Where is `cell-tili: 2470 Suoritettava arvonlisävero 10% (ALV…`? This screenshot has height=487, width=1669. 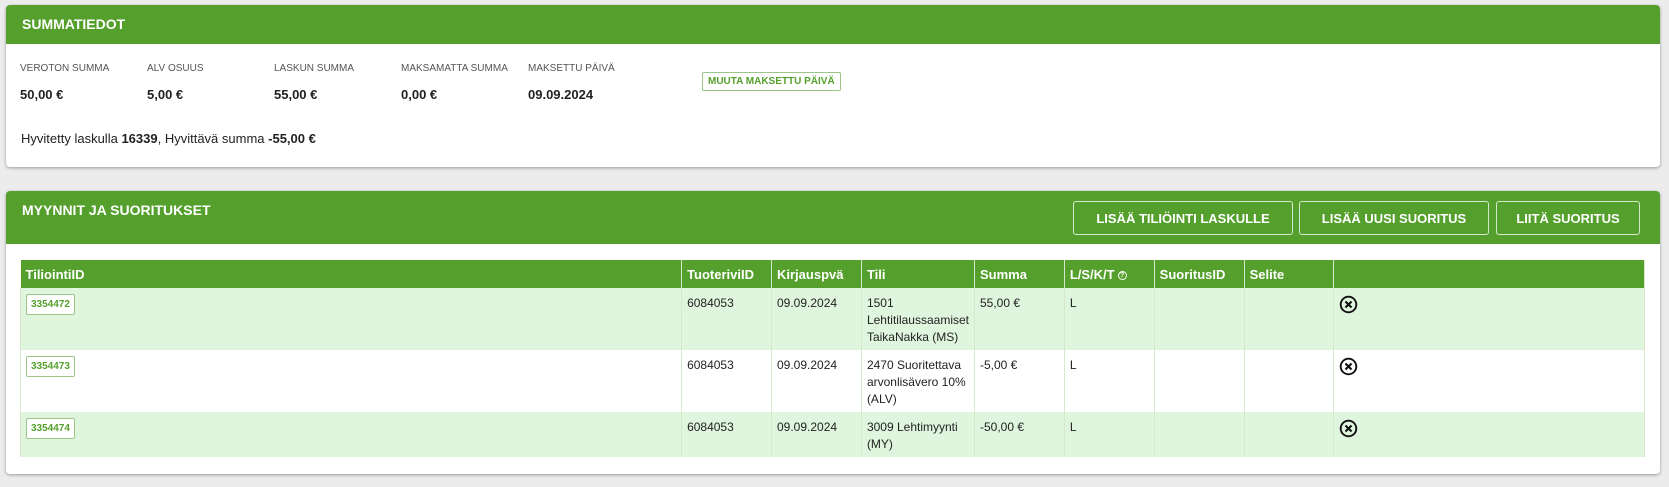 cell-tili: 2470 Suoritettava arvonlisävero 10% (ALV… is located at coordinates (918, 381).